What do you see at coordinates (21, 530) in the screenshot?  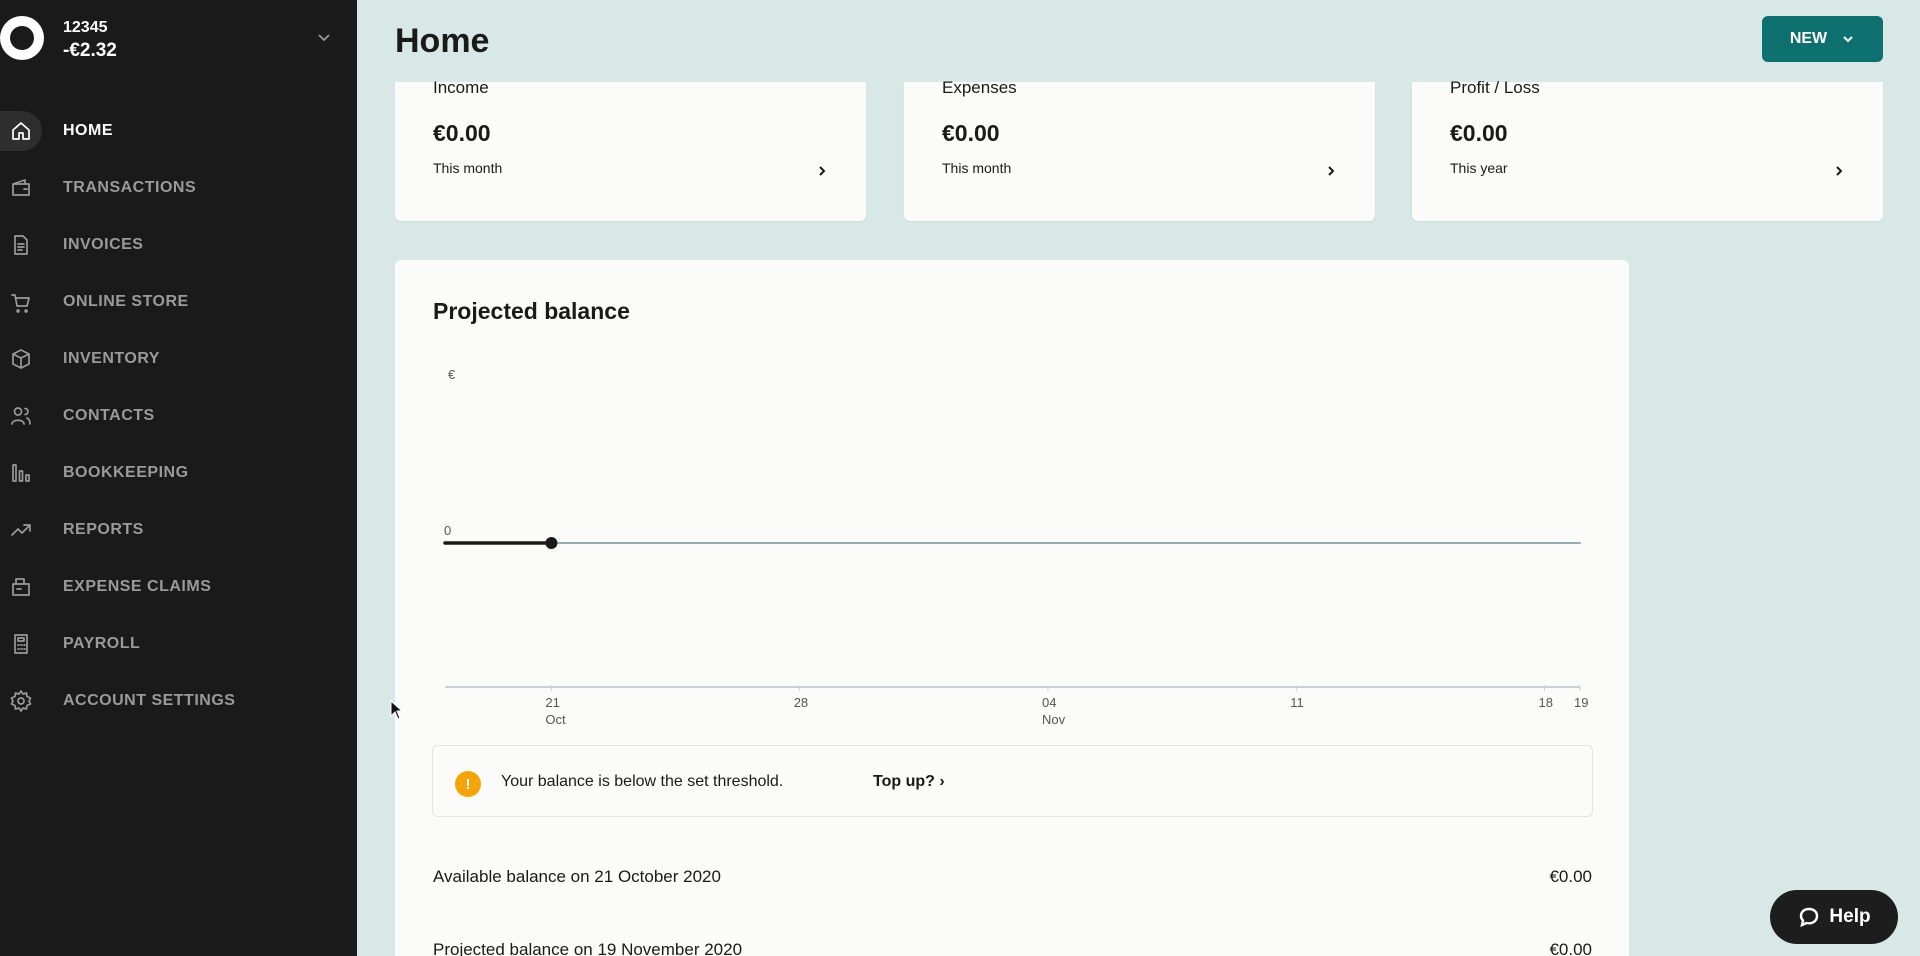 I see `trend-icon` at bounding box center [21, 530].